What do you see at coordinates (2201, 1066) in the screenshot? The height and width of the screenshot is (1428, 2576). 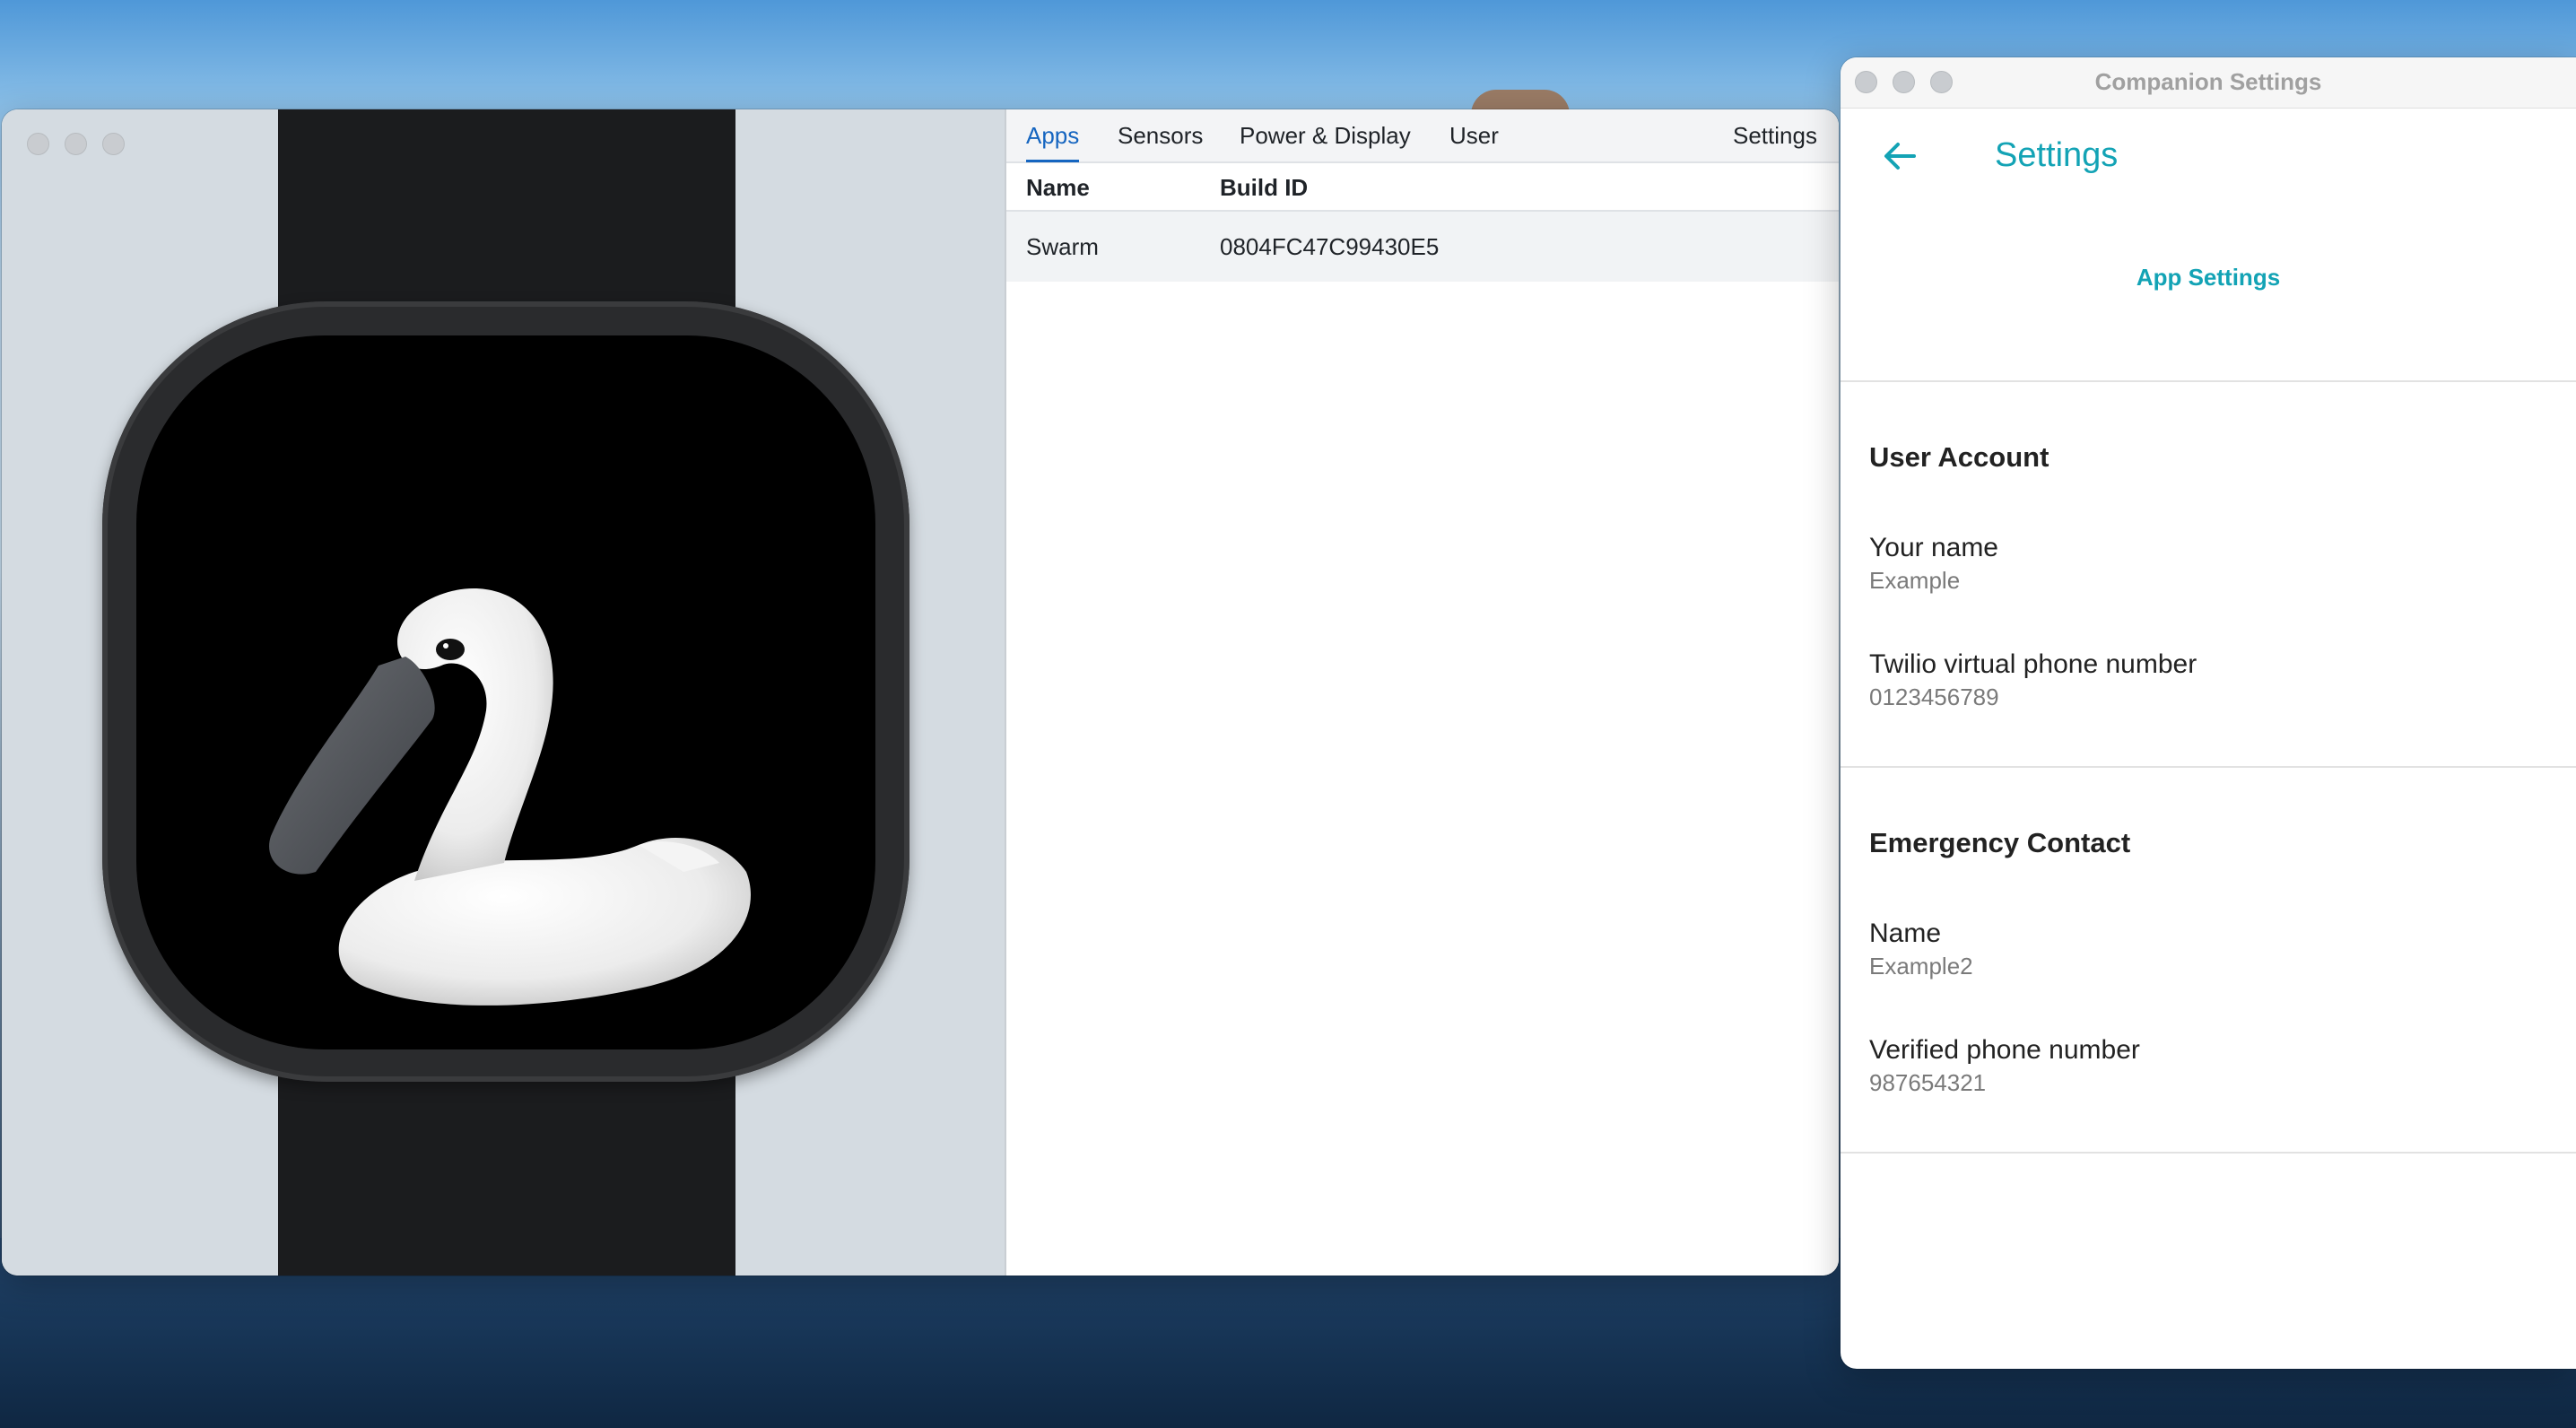 I see `setting-verified-phone: Verified phone number 987654321` at bounding box center [2201, 1066].